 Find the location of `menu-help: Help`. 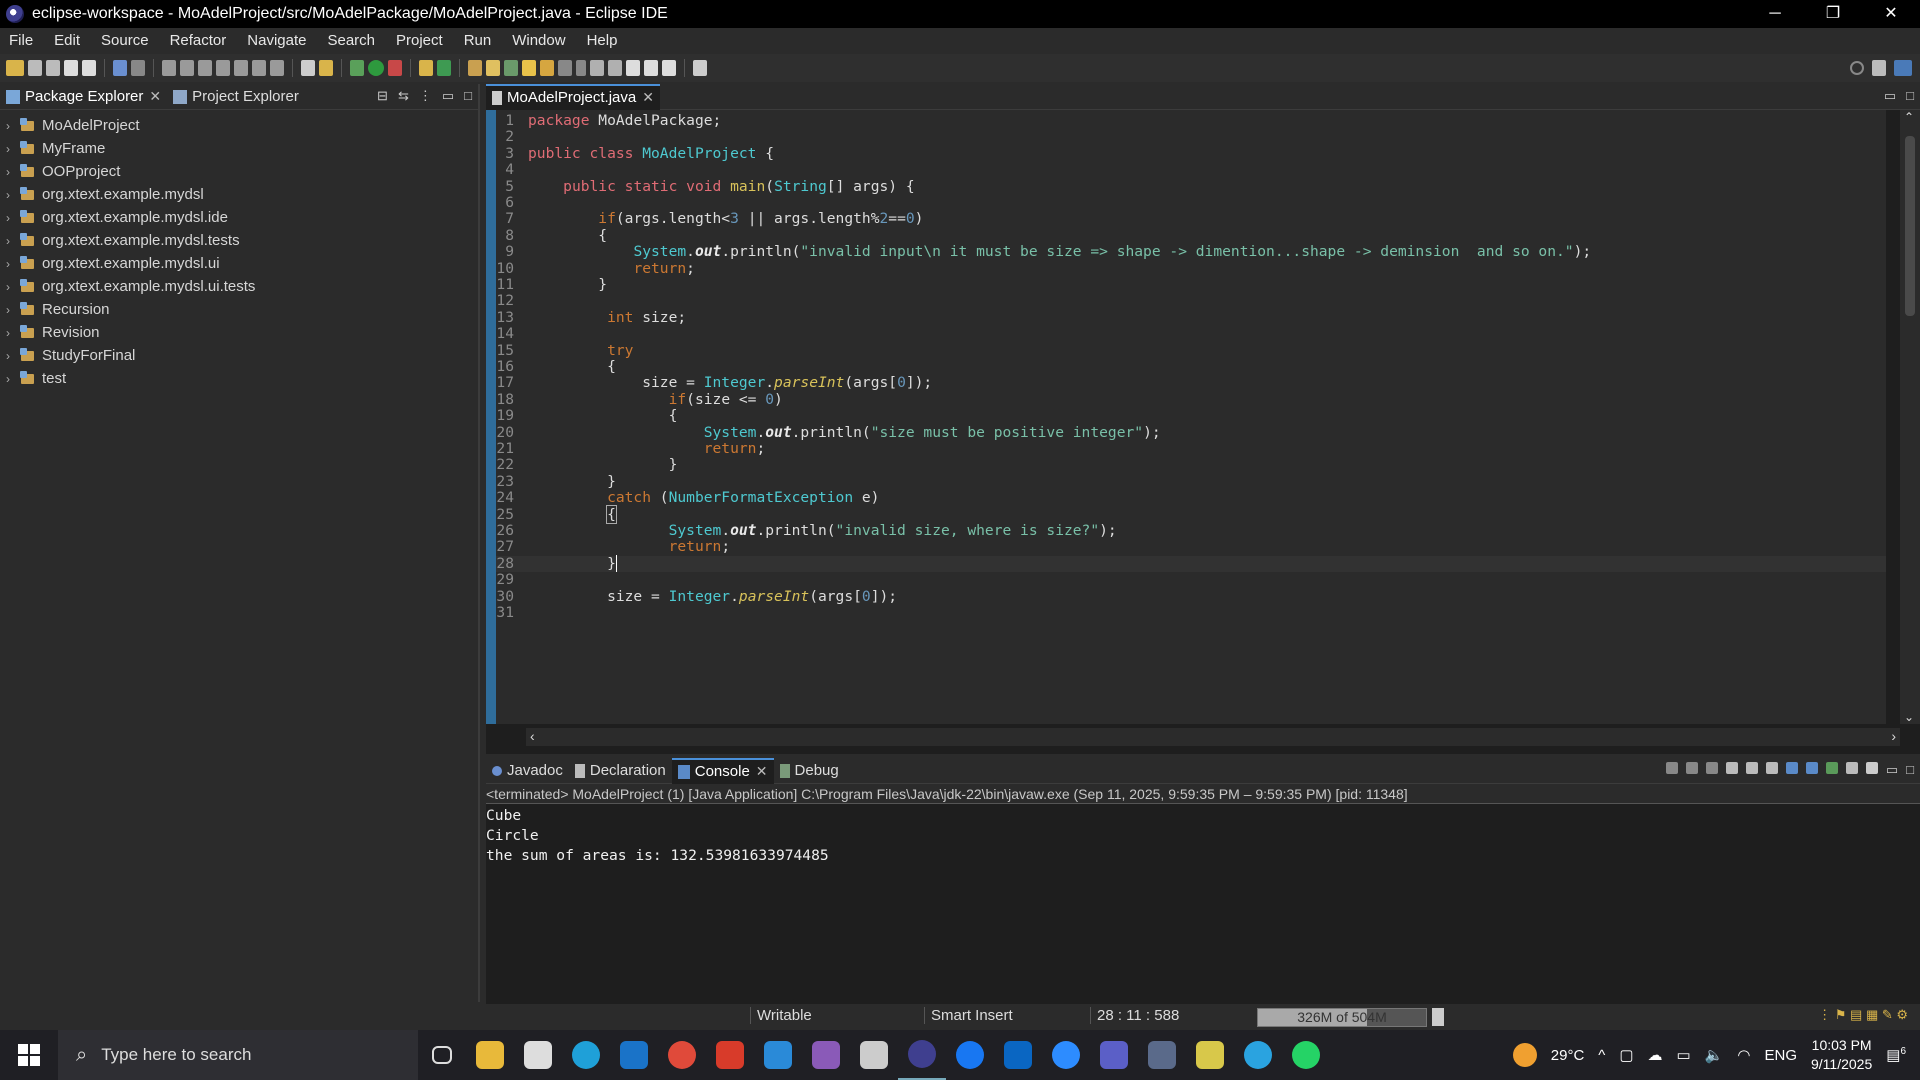

menu-help: Help is located at coordinates (604, 40).